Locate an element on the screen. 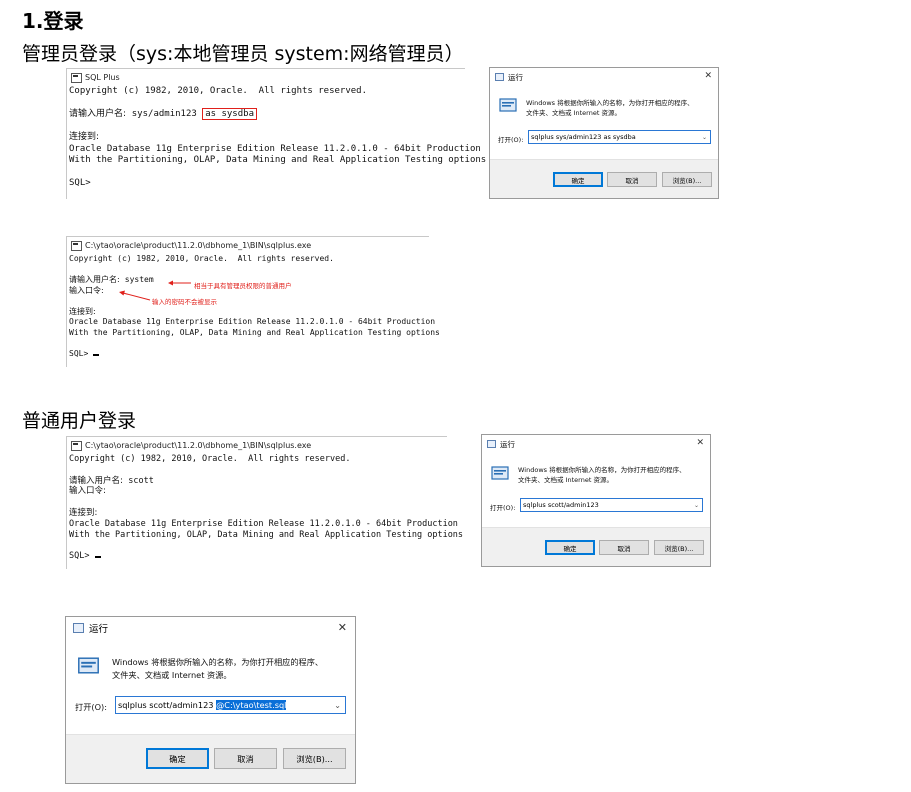 The height and width of the screenshot is (792, 911). annotation-password: 输入的密码不会被显示 is located at coordinates (184, 302).